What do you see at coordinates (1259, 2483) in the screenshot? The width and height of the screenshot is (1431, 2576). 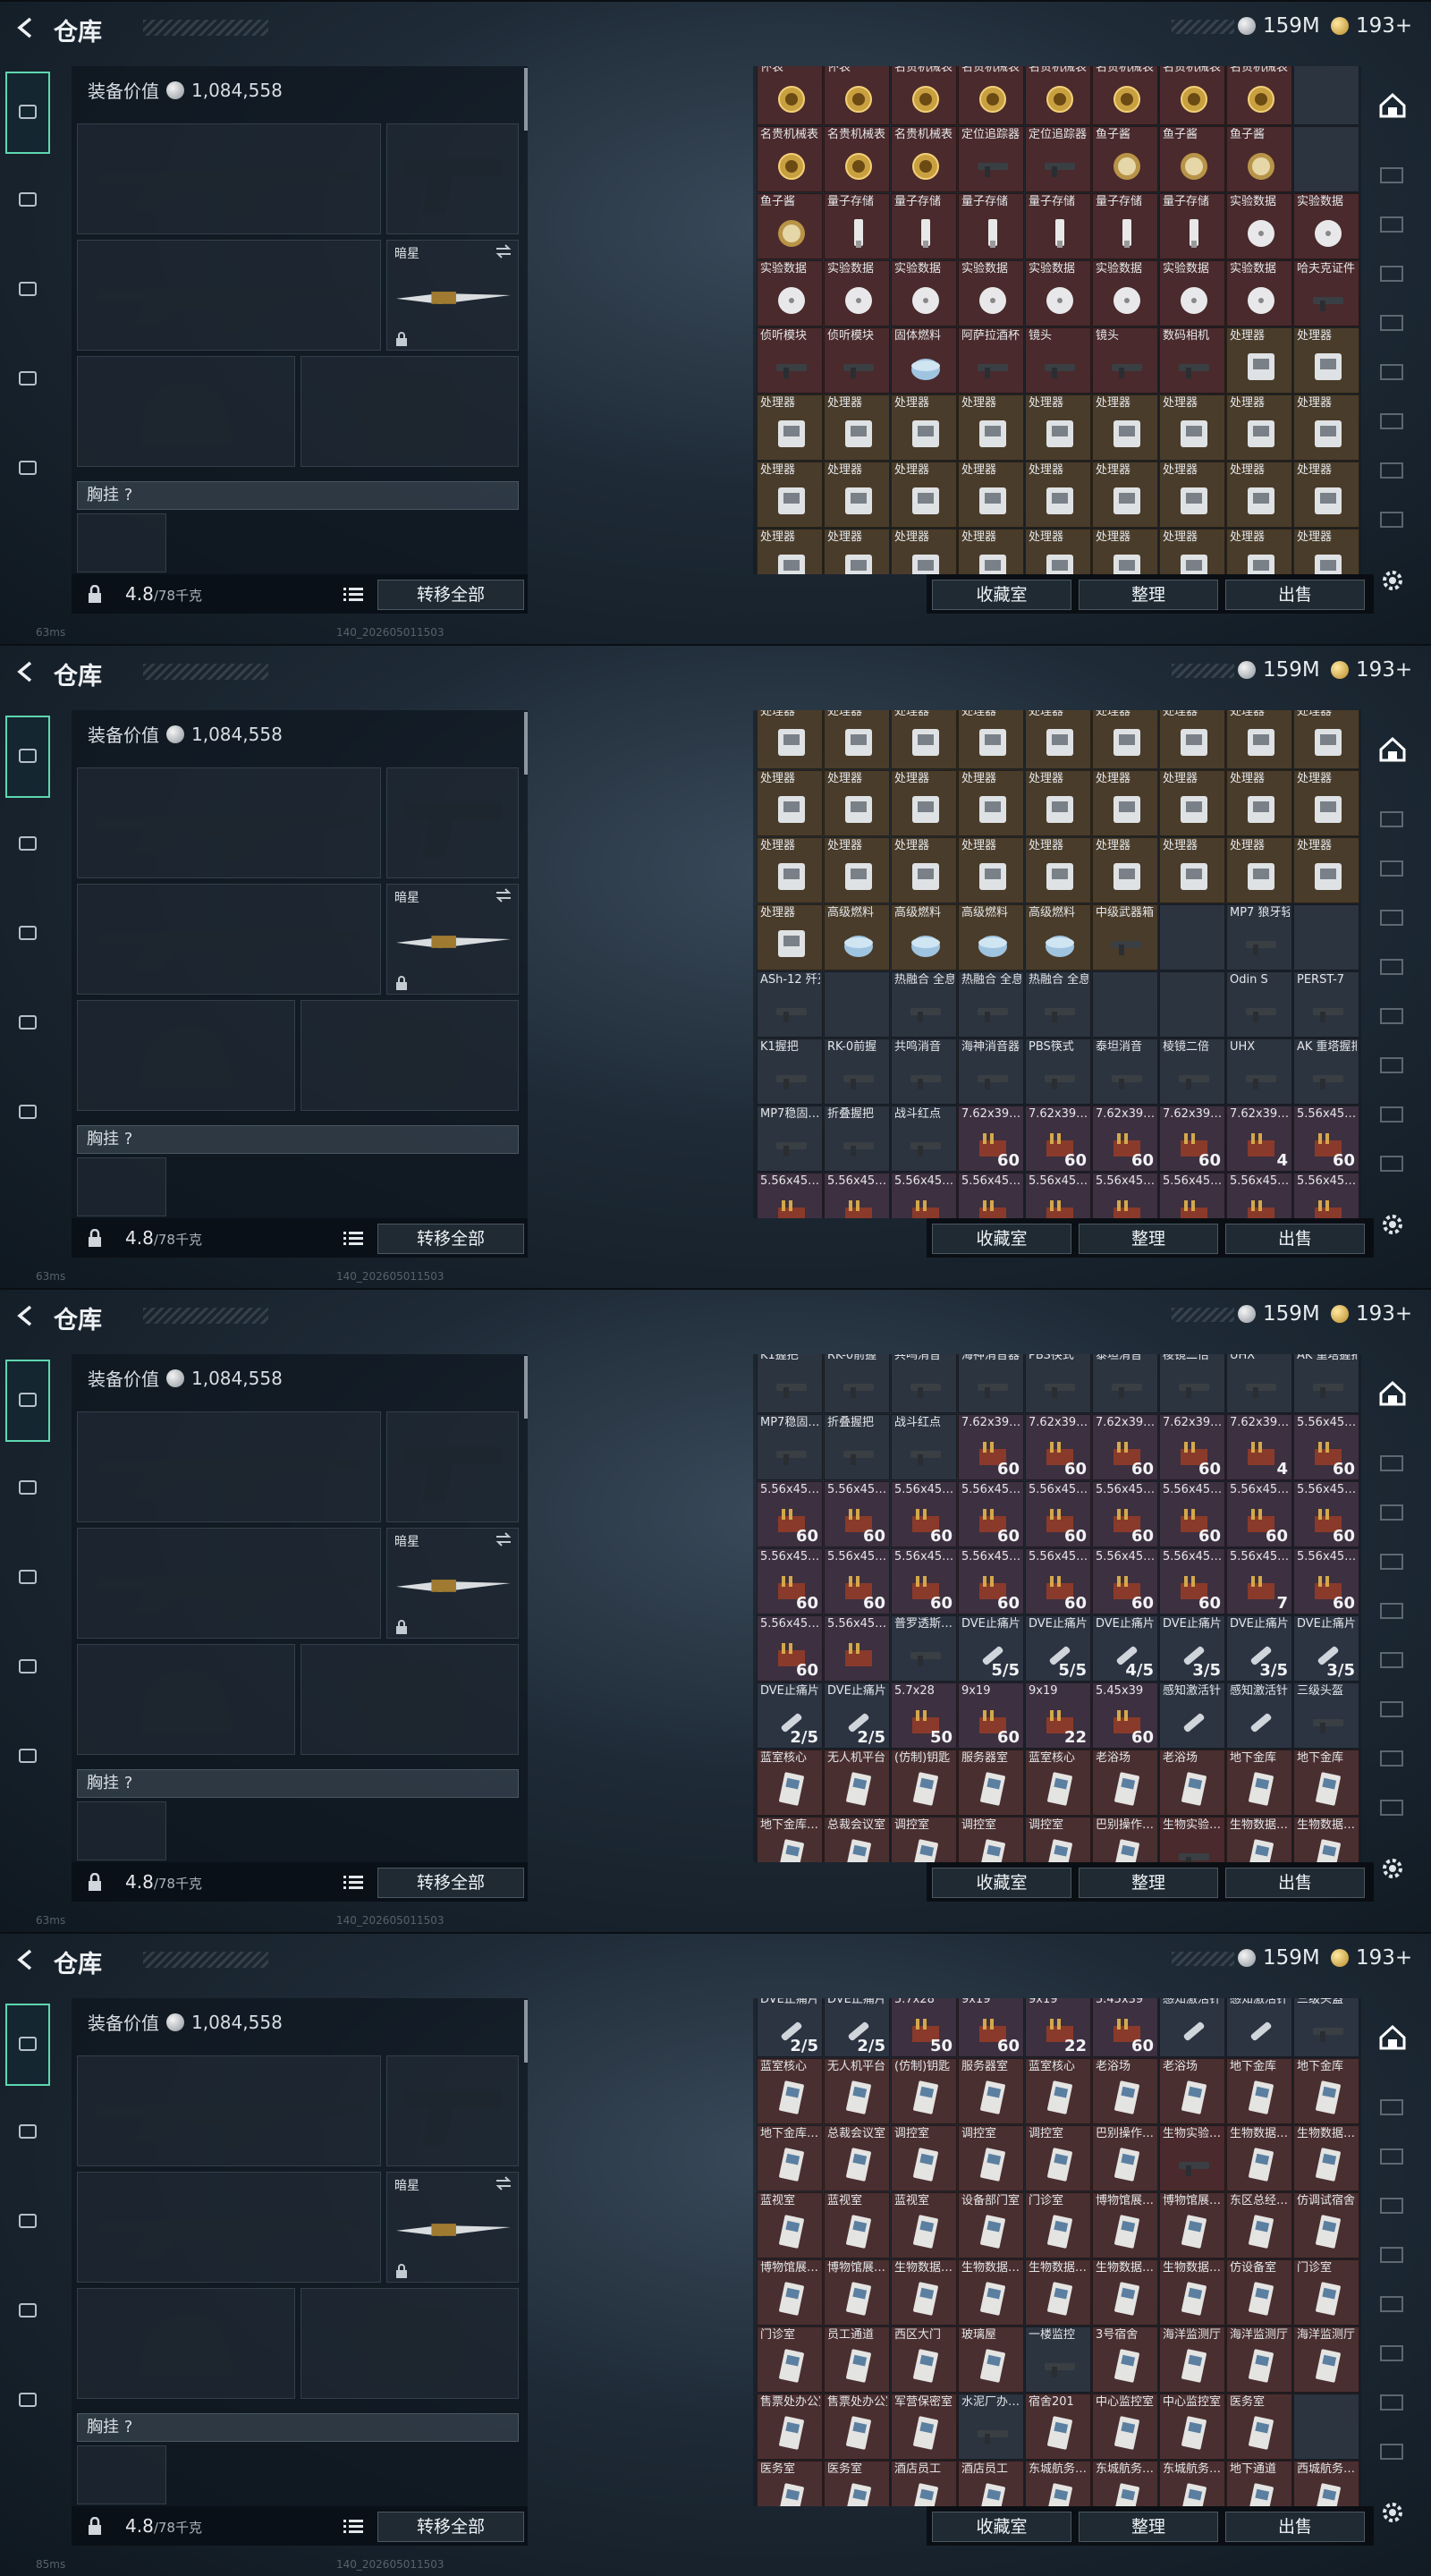 I see `stash-item: 地下通道` at bounding box center [1259, 2483].